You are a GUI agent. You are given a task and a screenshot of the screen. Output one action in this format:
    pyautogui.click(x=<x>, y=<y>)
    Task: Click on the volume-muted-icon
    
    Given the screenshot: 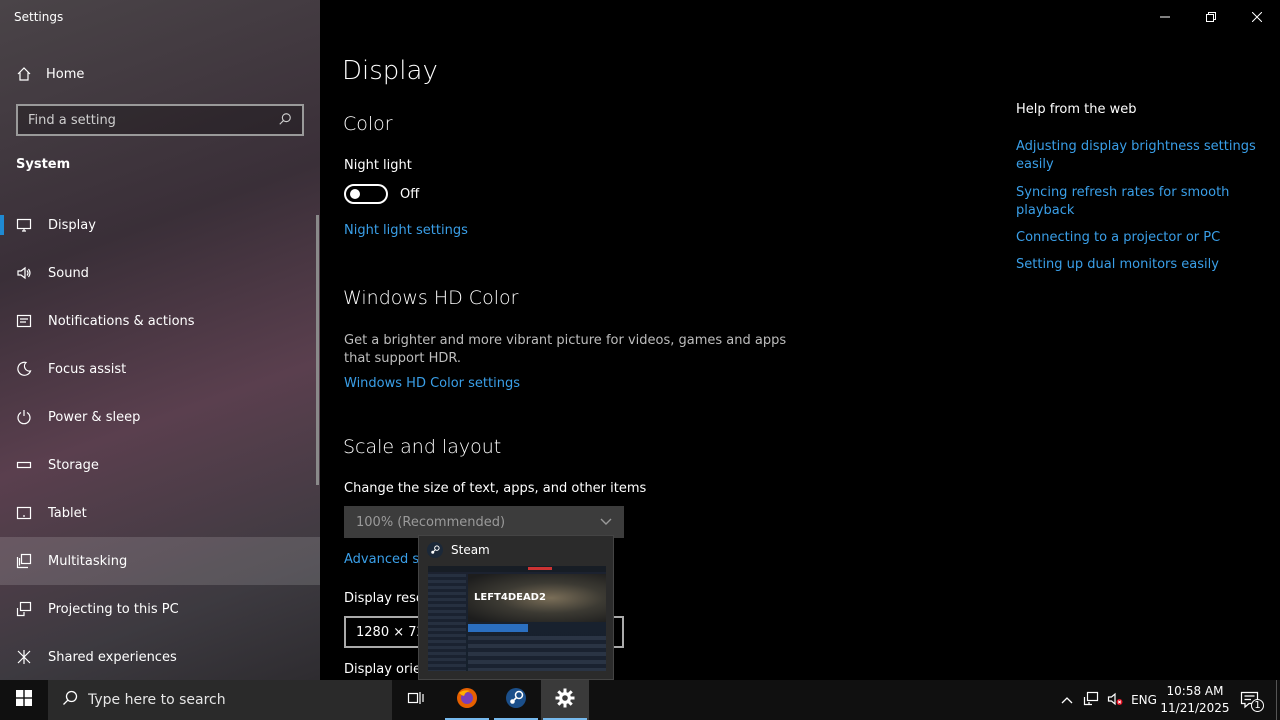 What is the action you would take?
    pyautogui.click(x=1115, y=700)
    